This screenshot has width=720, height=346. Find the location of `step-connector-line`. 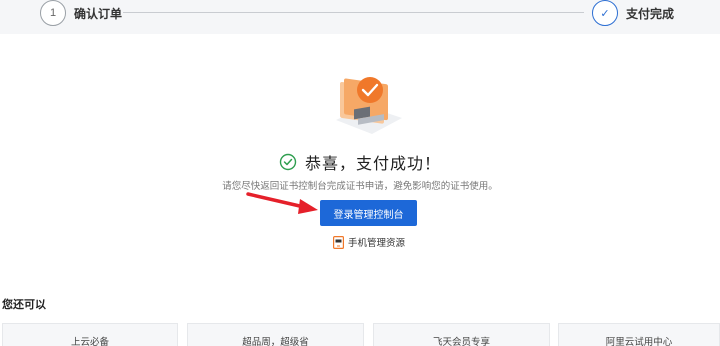

step-connector-line is located at coordinates (353, 12).